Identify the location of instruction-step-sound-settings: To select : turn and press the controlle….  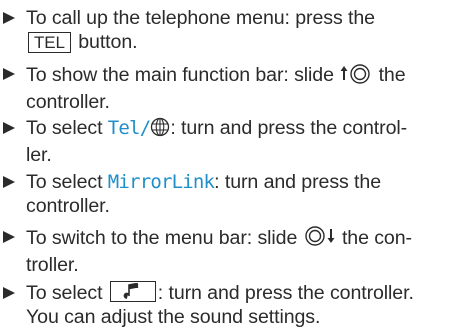
(231, 305).